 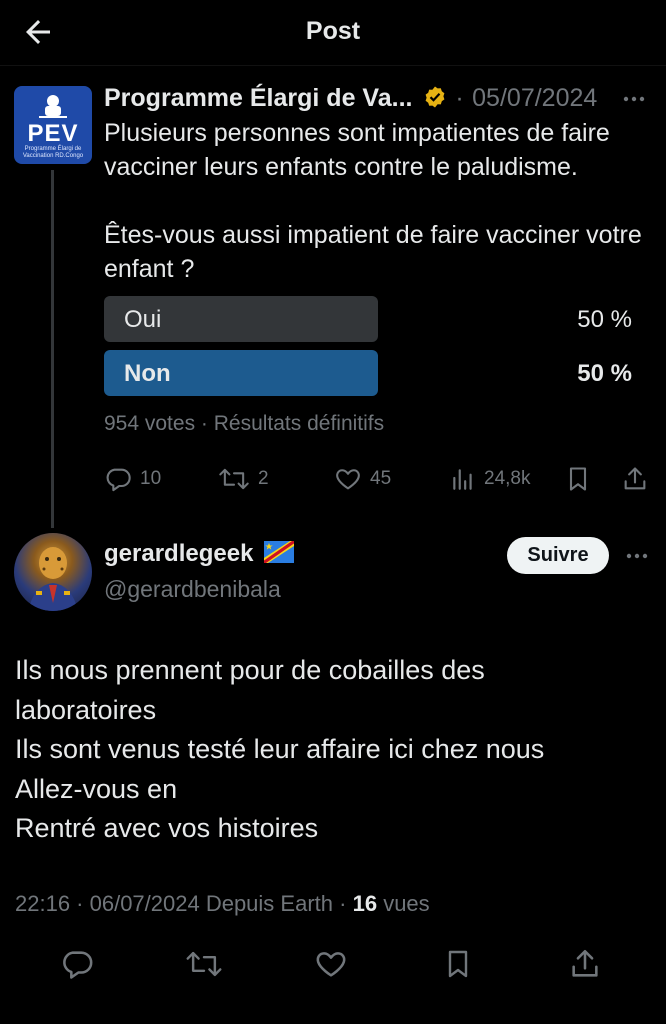 I want to click on reply-author-name-row: gerardlegeek, so click(x=199, y=554).